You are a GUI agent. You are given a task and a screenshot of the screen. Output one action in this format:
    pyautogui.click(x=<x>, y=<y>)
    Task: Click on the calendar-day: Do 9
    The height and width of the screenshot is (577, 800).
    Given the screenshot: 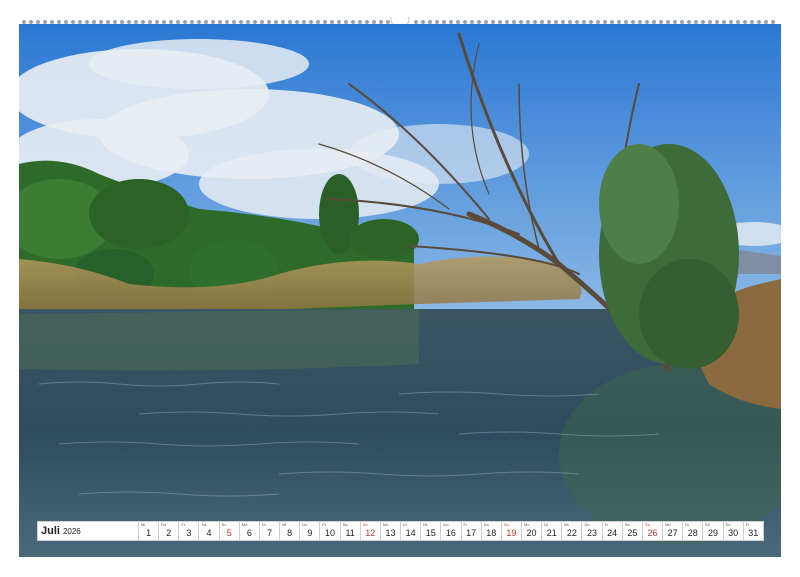 What is the action you would take?
    pyautogui.click(x=310, y=531)
    